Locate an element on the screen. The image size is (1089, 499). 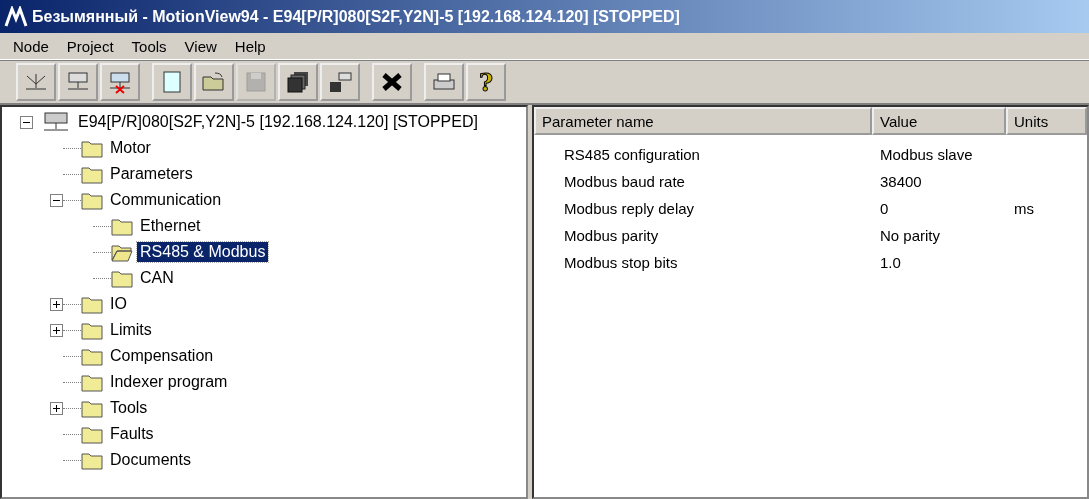
tree-item: RS485 & Modbus is located at coordinates (203, 252).